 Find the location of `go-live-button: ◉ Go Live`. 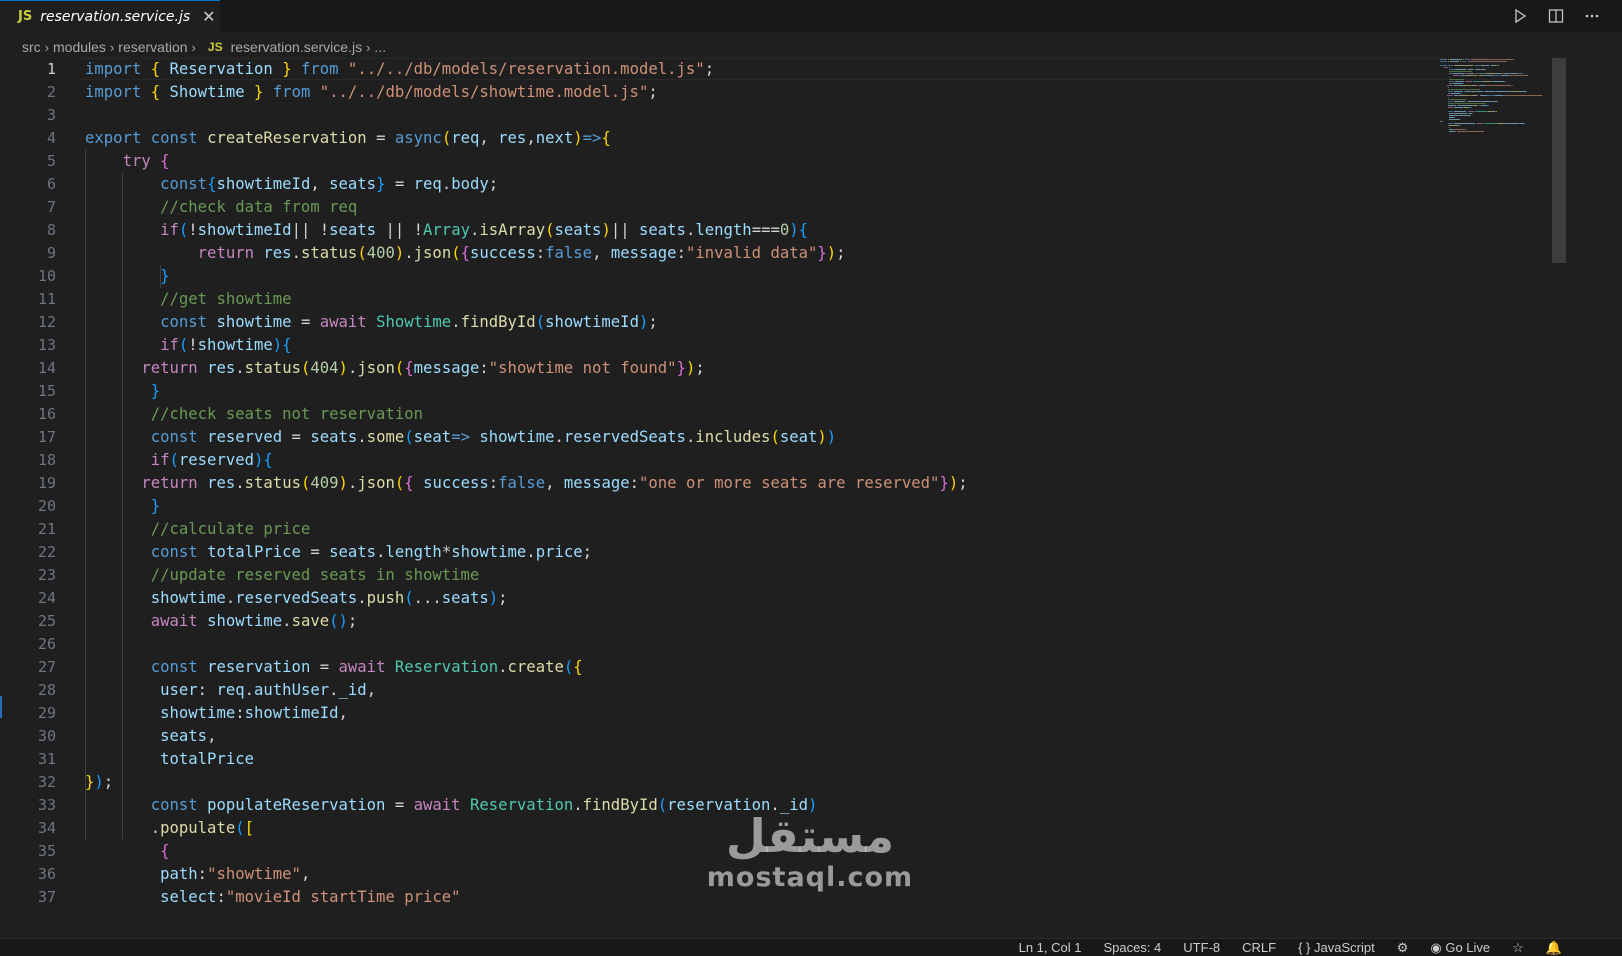

go-live-button: ◉ Go Live is located at coordinates (1460, 948).